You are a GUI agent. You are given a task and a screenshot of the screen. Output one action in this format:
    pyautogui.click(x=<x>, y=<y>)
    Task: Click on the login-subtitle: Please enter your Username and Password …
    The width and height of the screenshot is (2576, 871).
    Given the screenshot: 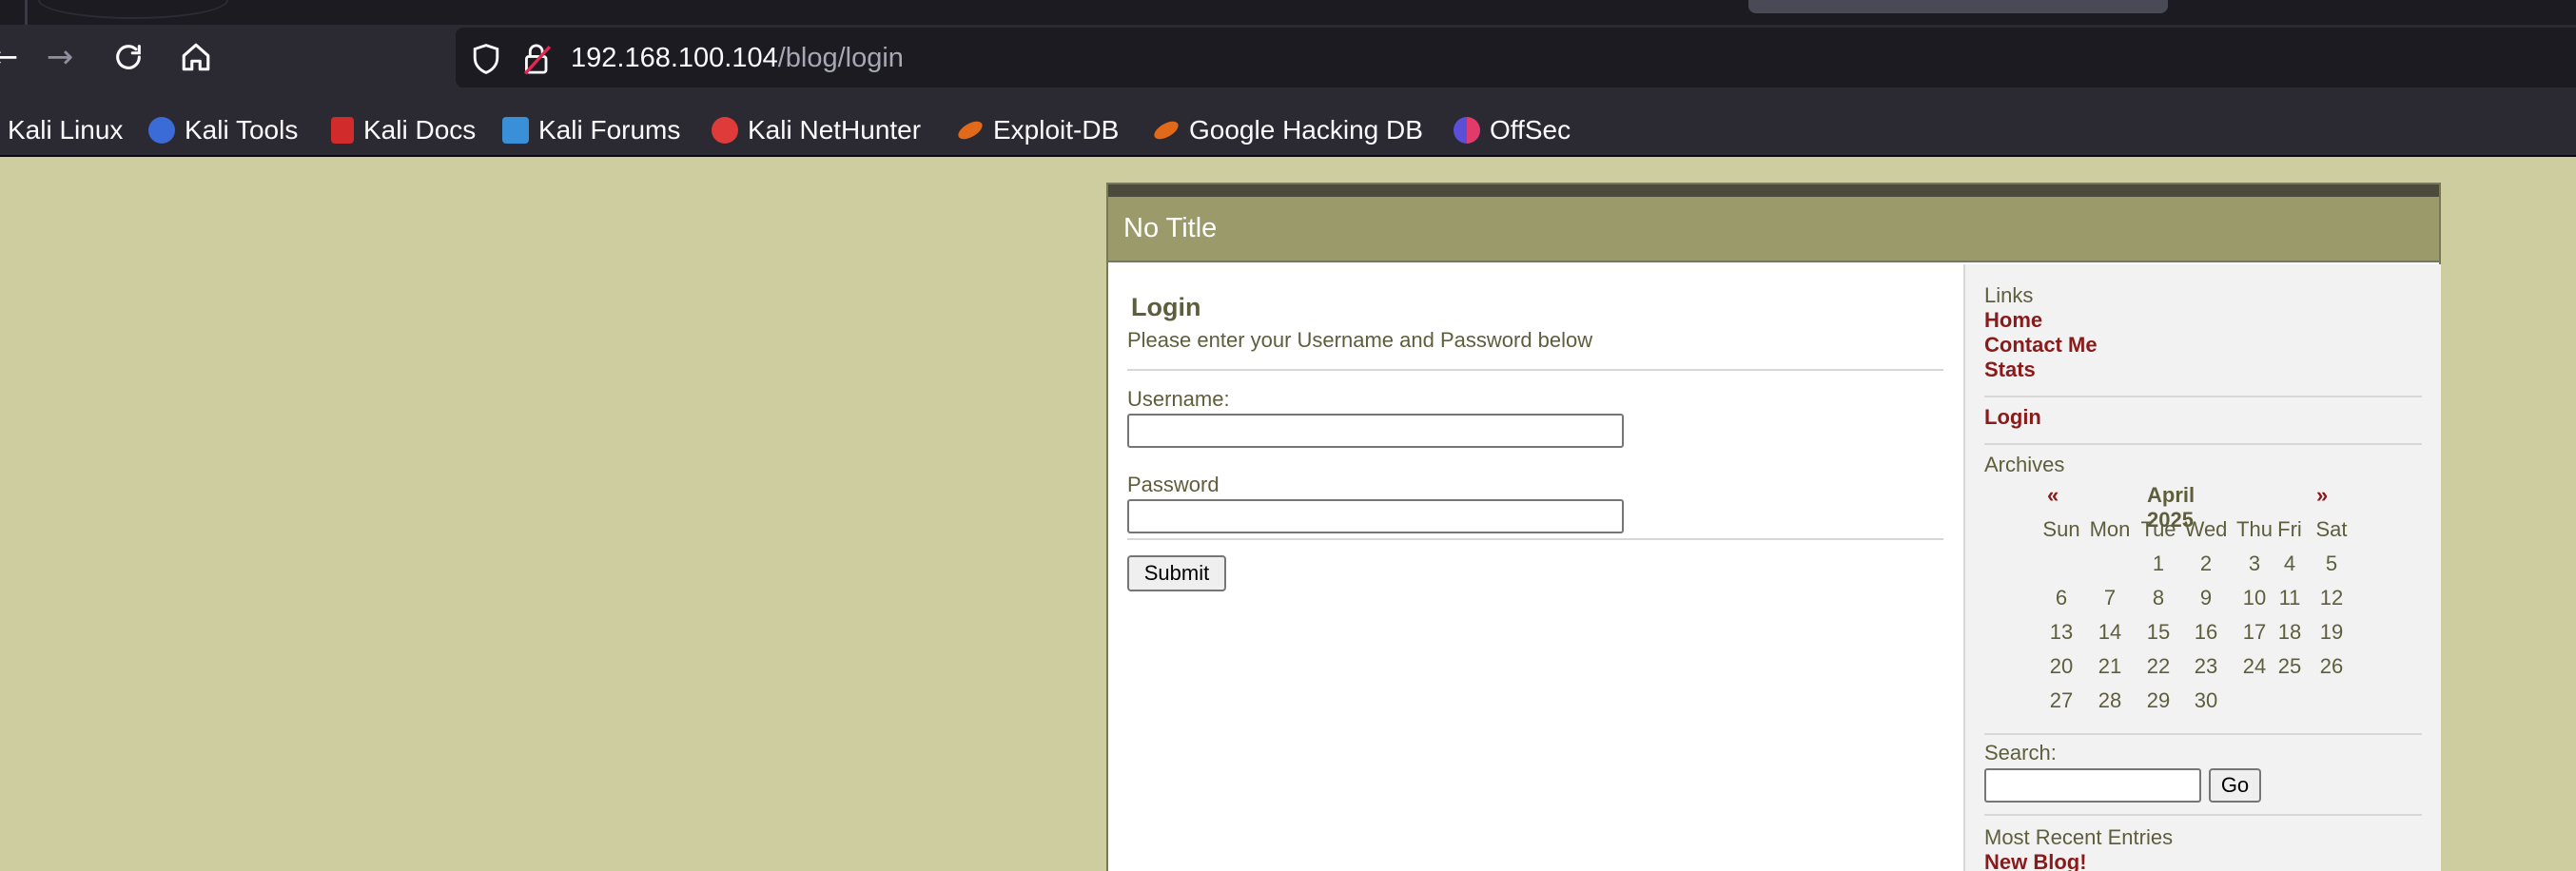 What is the action you would take?
    pyautogui.click(x=1360, y=340)
    